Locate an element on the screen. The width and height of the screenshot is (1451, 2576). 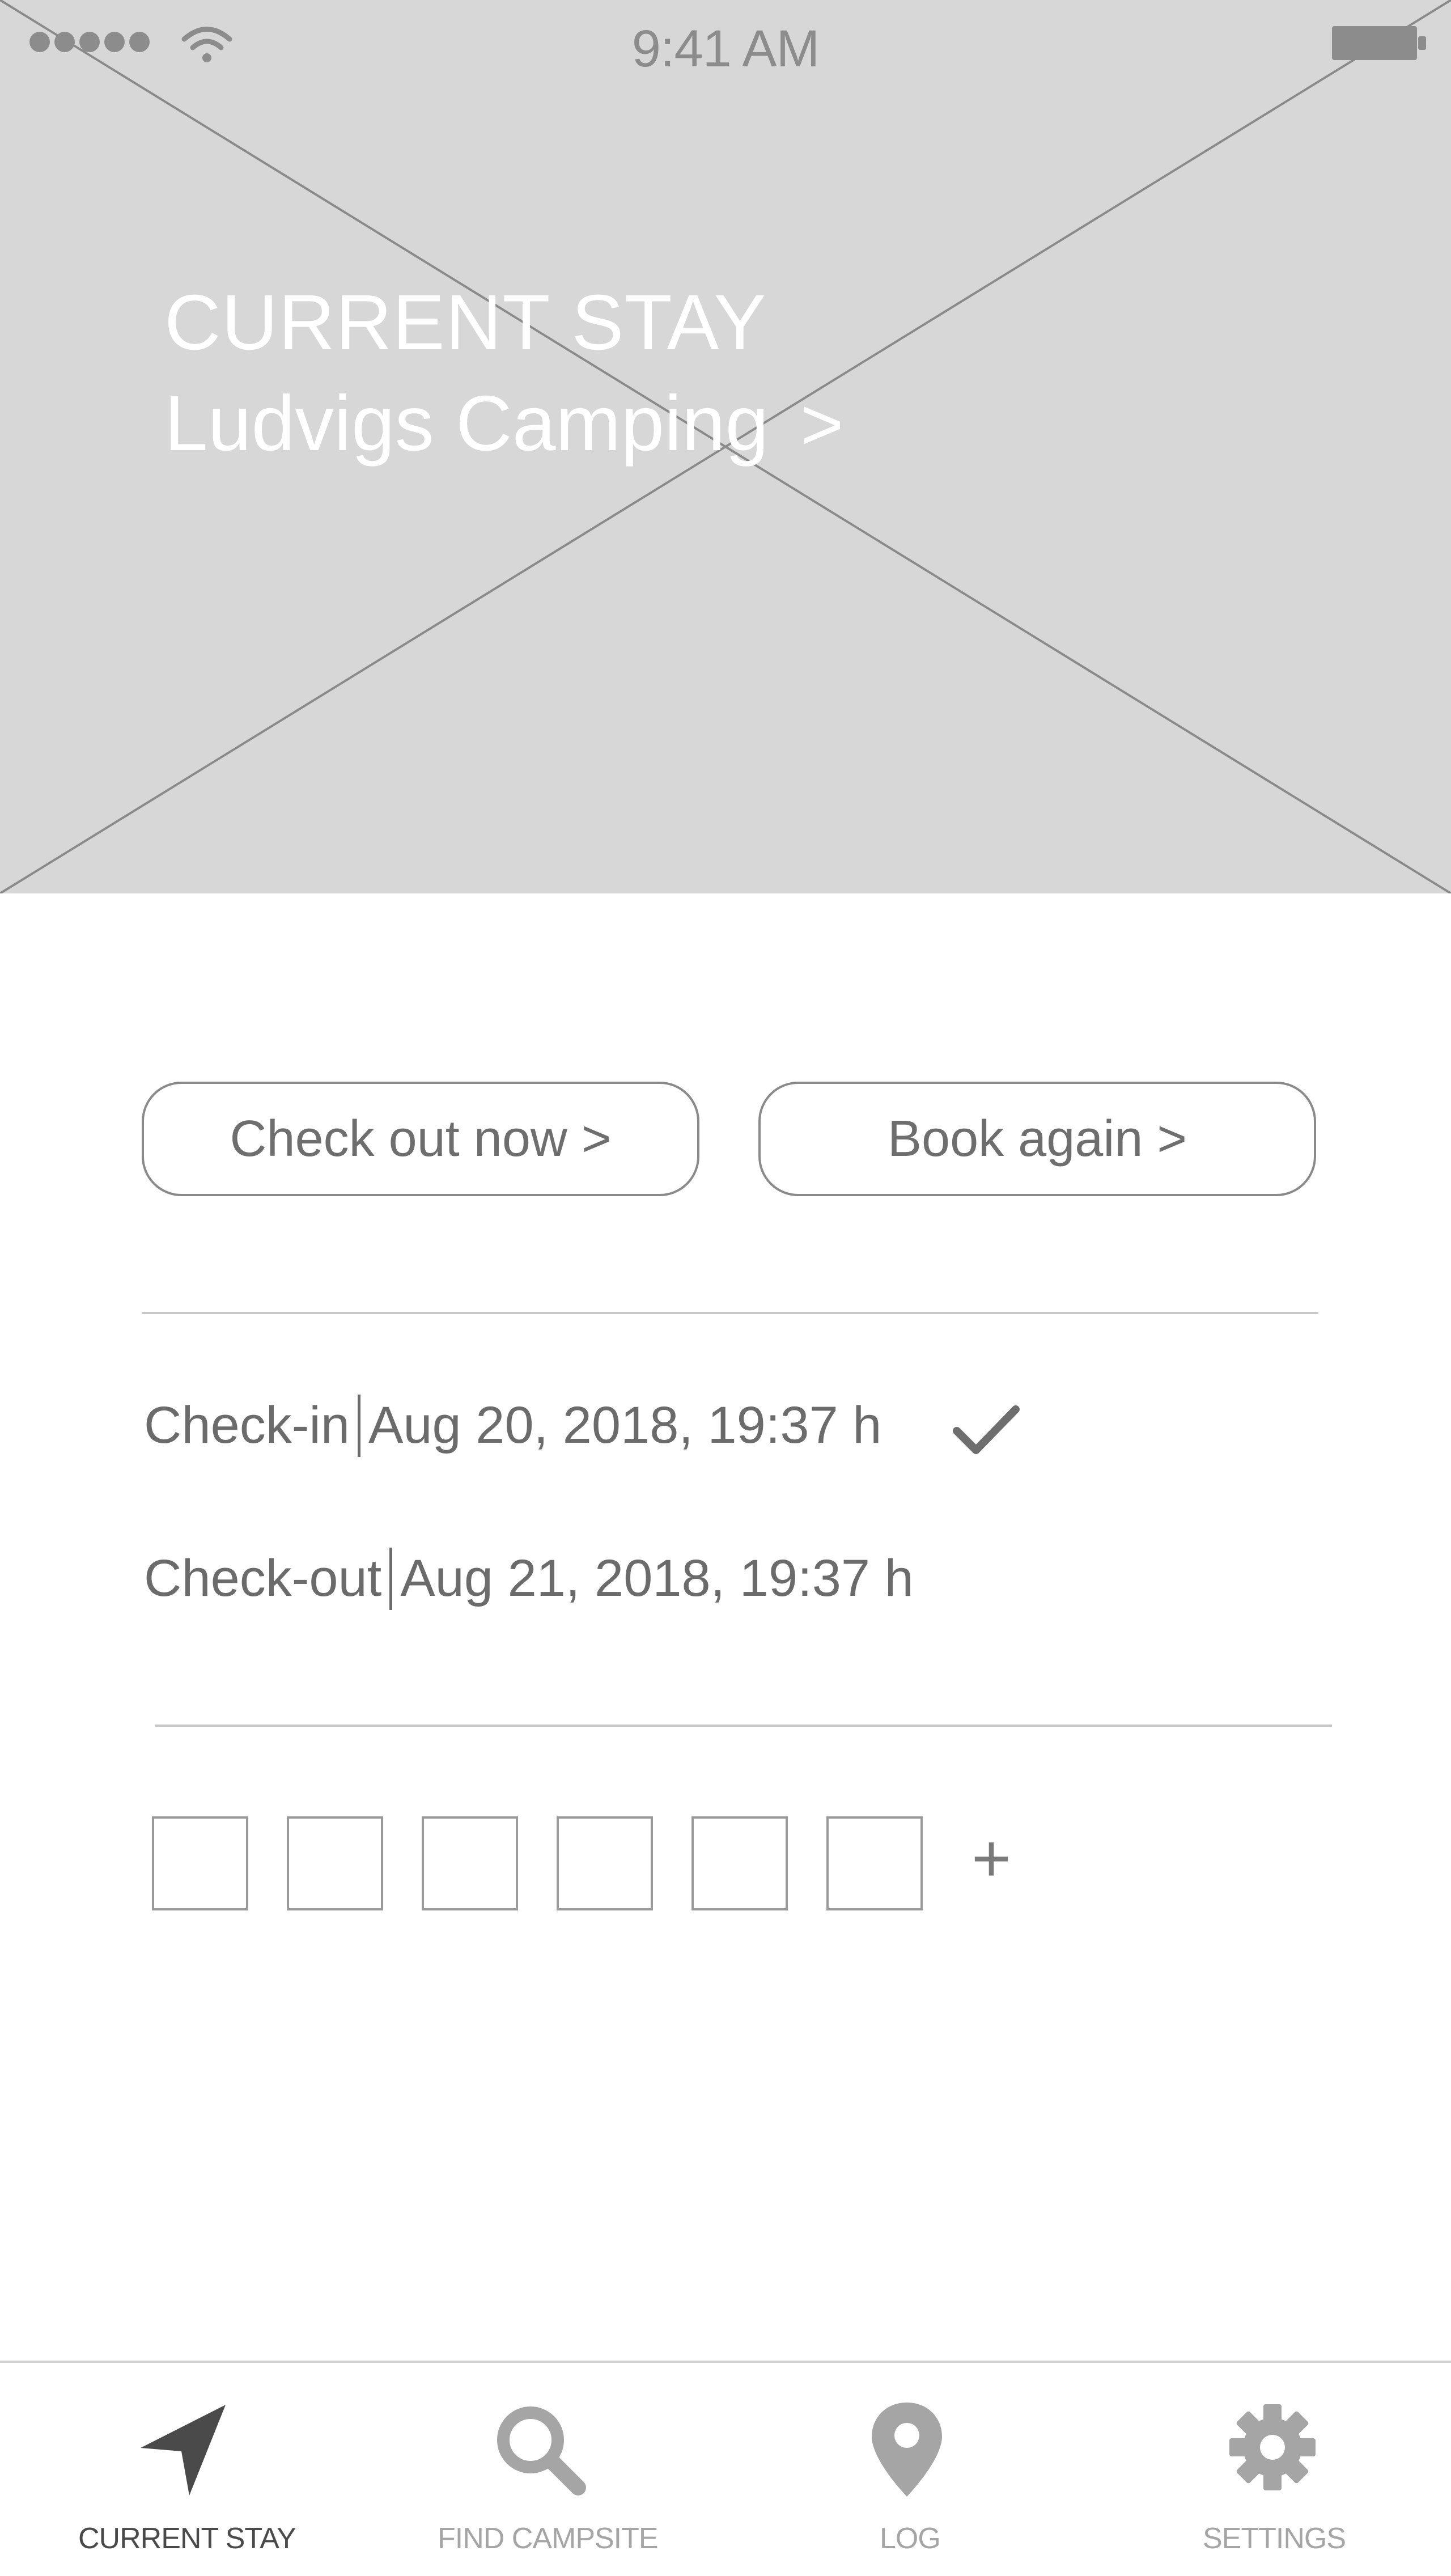
tab-log: LOG is located at coordinates (907, 2469).